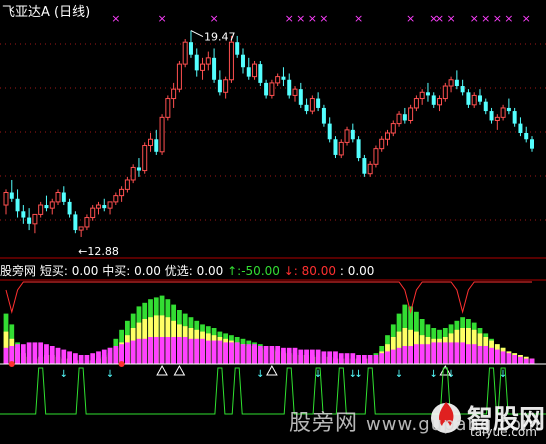 The width and height of the screenshot is (546, 444). Describe the element at coordinates (121, 364) in the screenshot. I see `red-dot-mark` at that location.